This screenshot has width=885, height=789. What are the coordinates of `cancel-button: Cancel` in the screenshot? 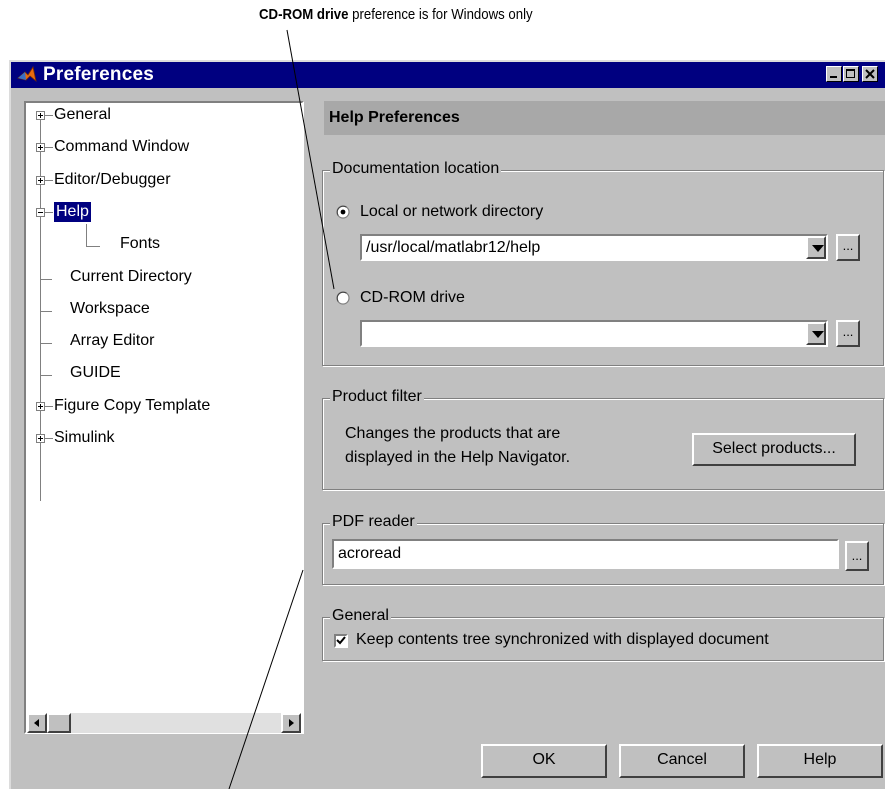 It's located at (682, 761).